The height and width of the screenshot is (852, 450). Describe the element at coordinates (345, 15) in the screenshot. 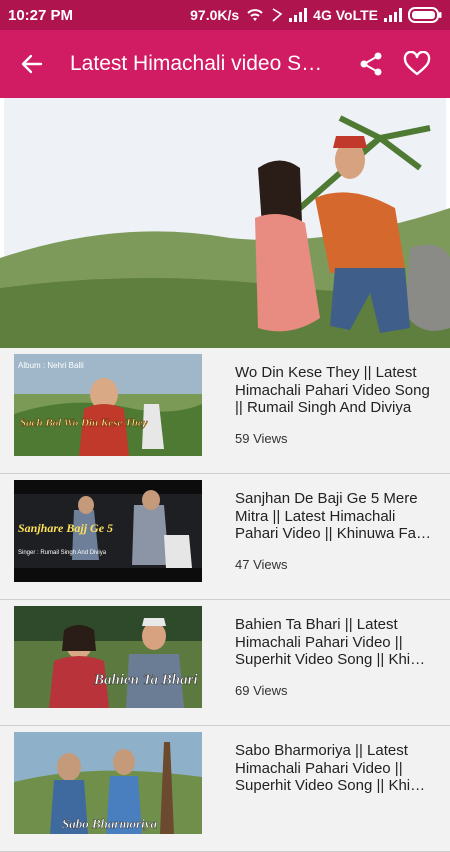

I see `network-type: 4G VoLTE` at that location.